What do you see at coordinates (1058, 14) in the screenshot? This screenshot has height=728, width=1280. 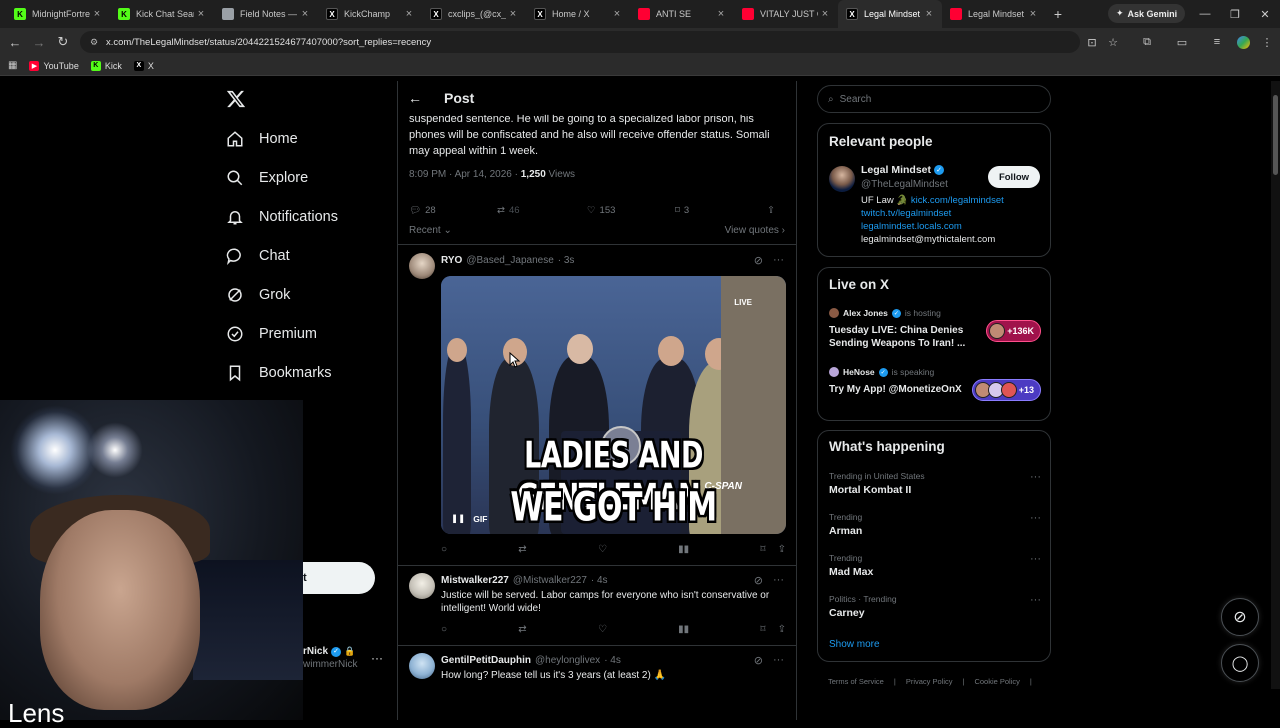 I see `new-tab-button: +` at bounding box center [1058, 14].